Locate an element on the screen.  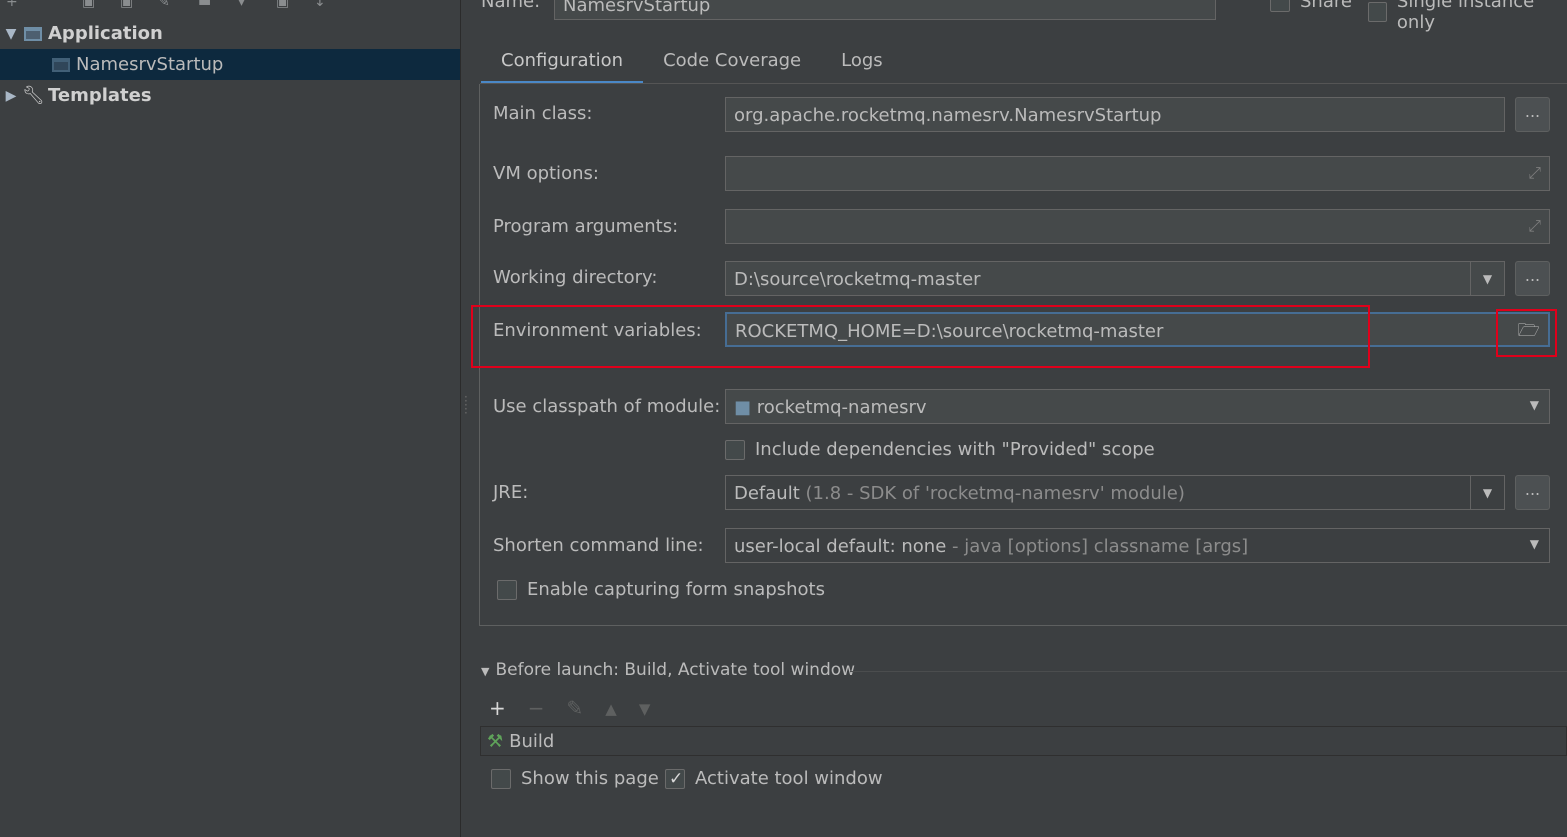
hammer-icon: ⚒︎ is located at coordinates (495, 741).